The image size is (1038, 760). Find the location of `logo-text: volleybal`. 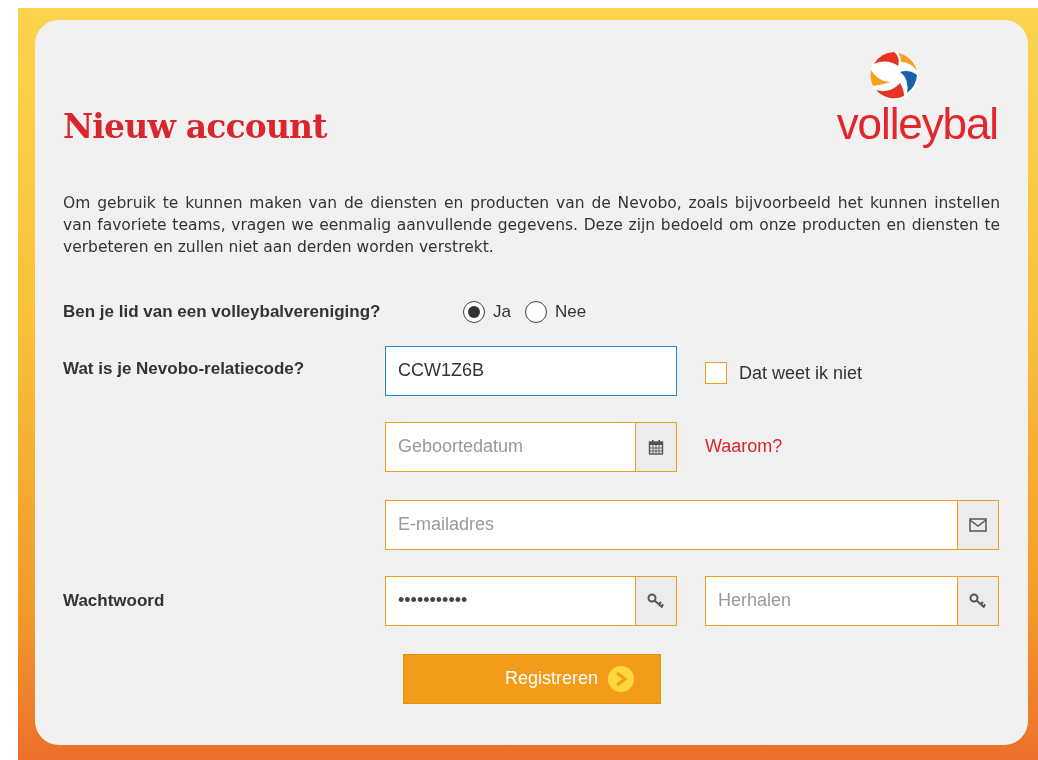

logo-text: volleybal is located at coordinates (917, 124).